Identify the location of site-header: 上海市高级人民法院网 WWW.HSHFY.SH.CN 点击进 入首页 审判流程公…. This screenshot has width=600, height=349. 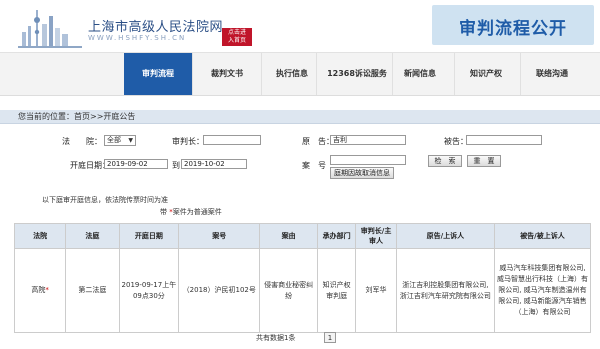
(300, 26).